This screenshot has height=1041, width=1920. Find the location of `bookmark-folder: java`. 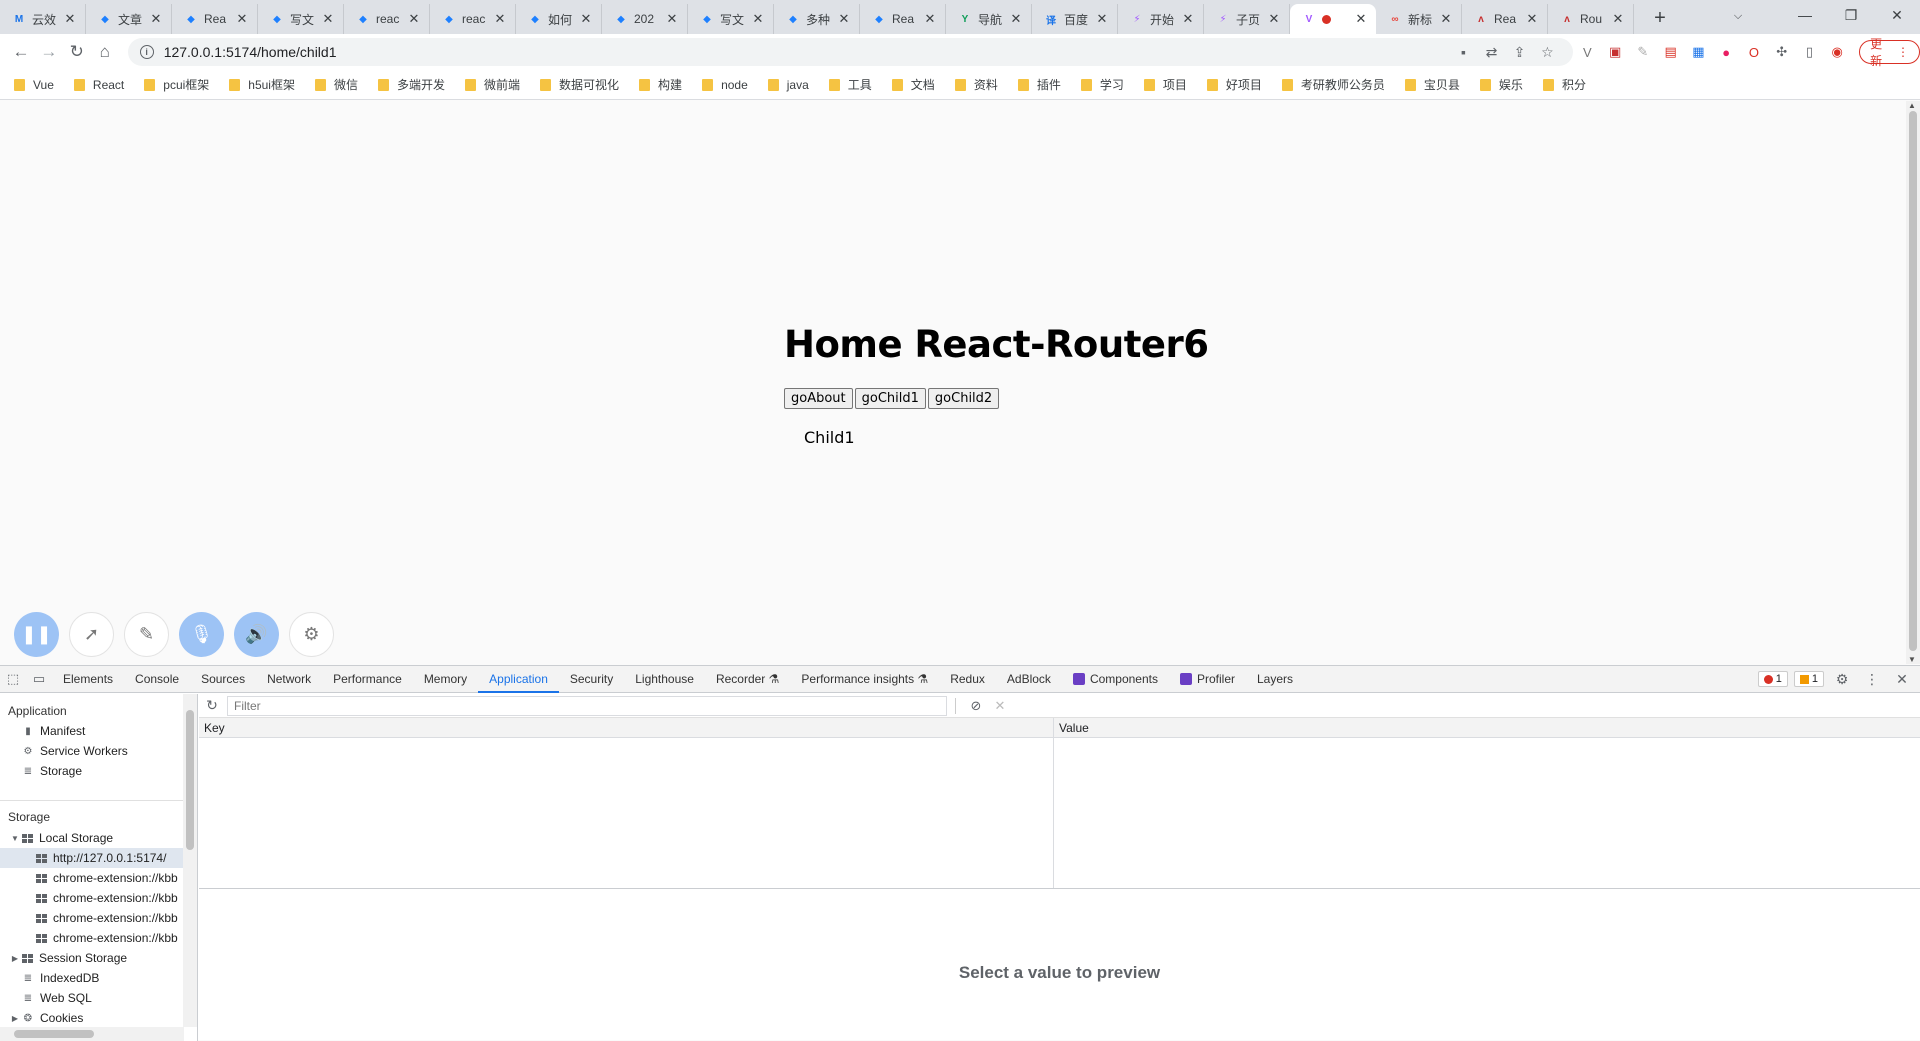

bookmark-folder: java is located at coordinates (788, 85).